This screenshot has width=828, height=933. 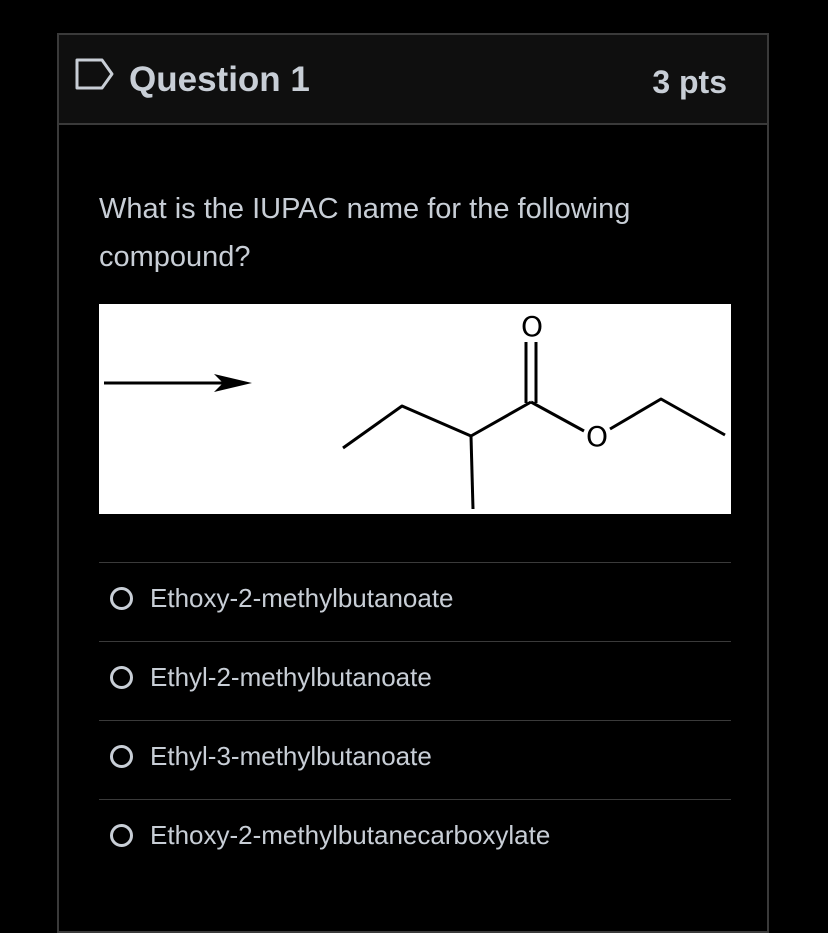 I want to click on carbonyl-oxygen-label: O, so click(x=532, y=326).